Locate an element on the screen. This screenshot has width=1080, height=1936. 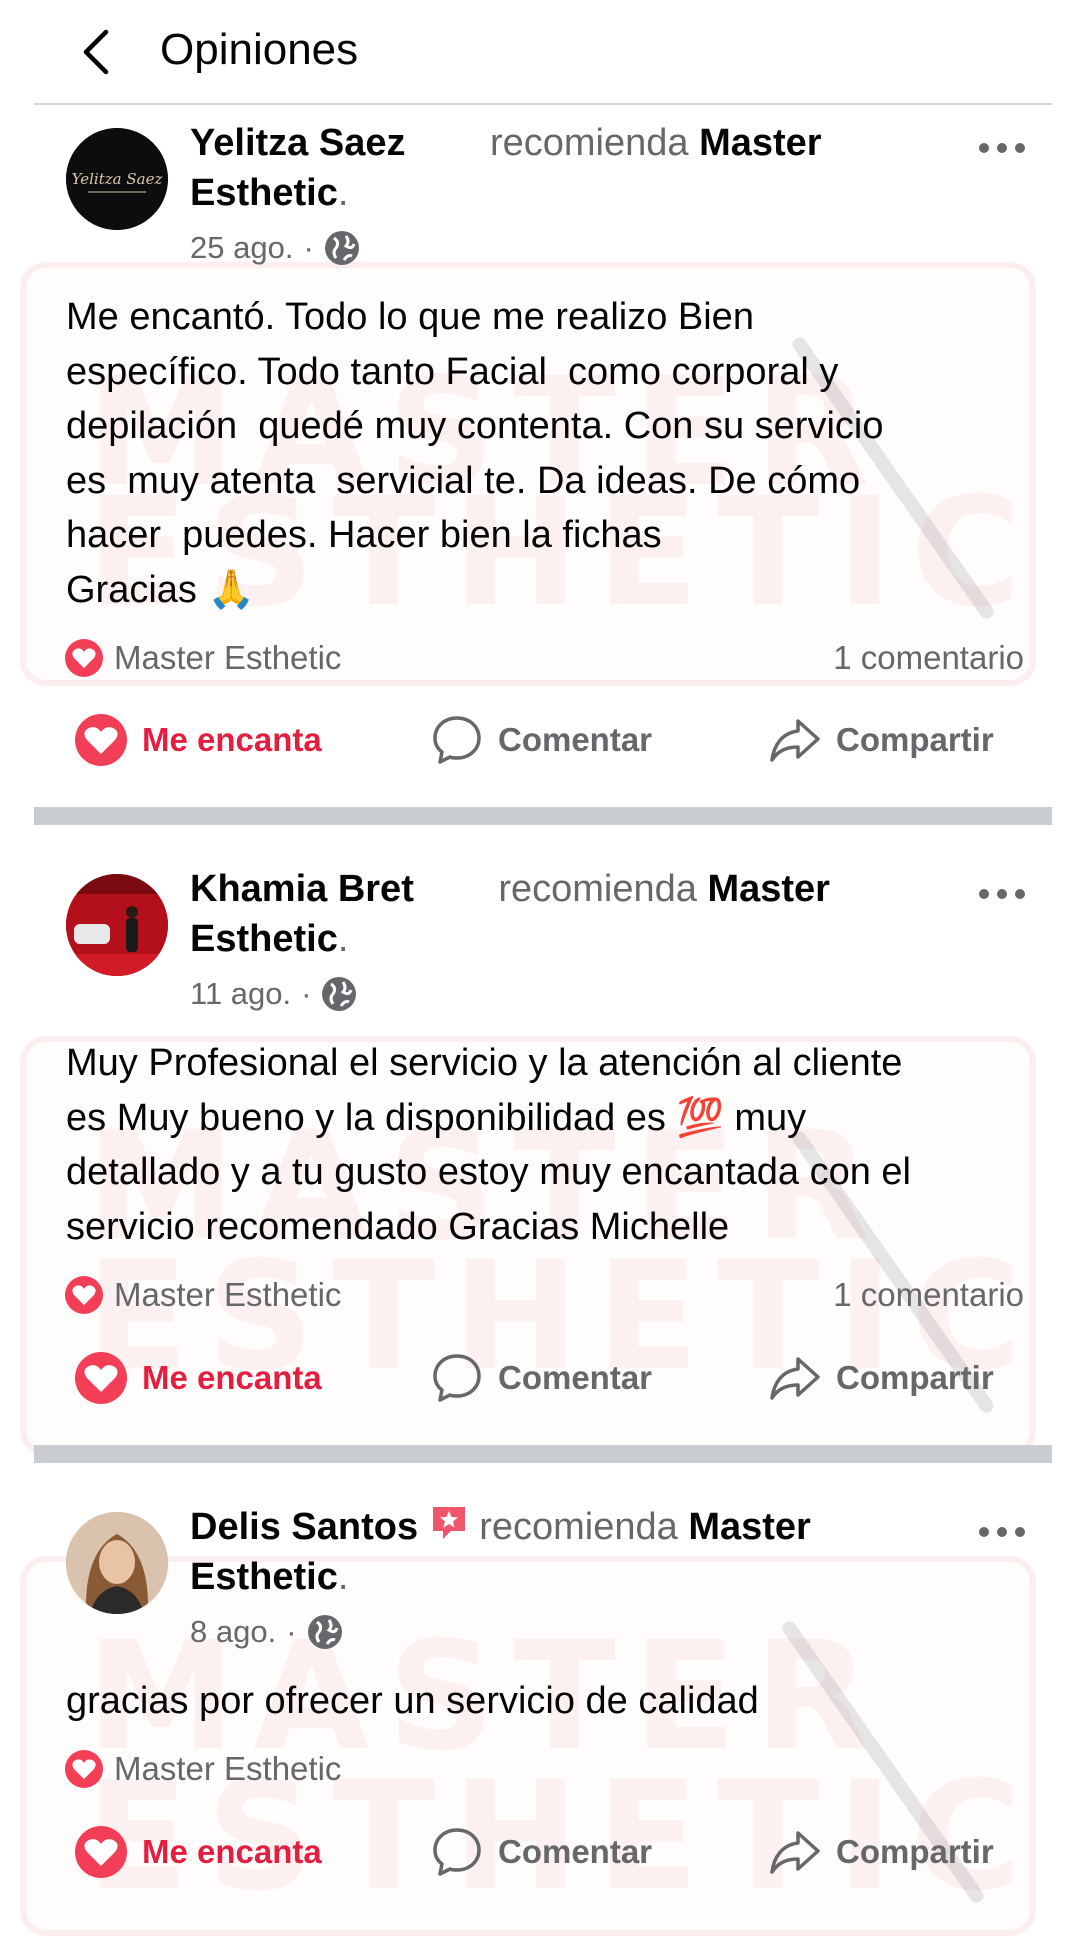
post-header: Yelitza Saez recomienda Master is located at coordinates (506, 143).